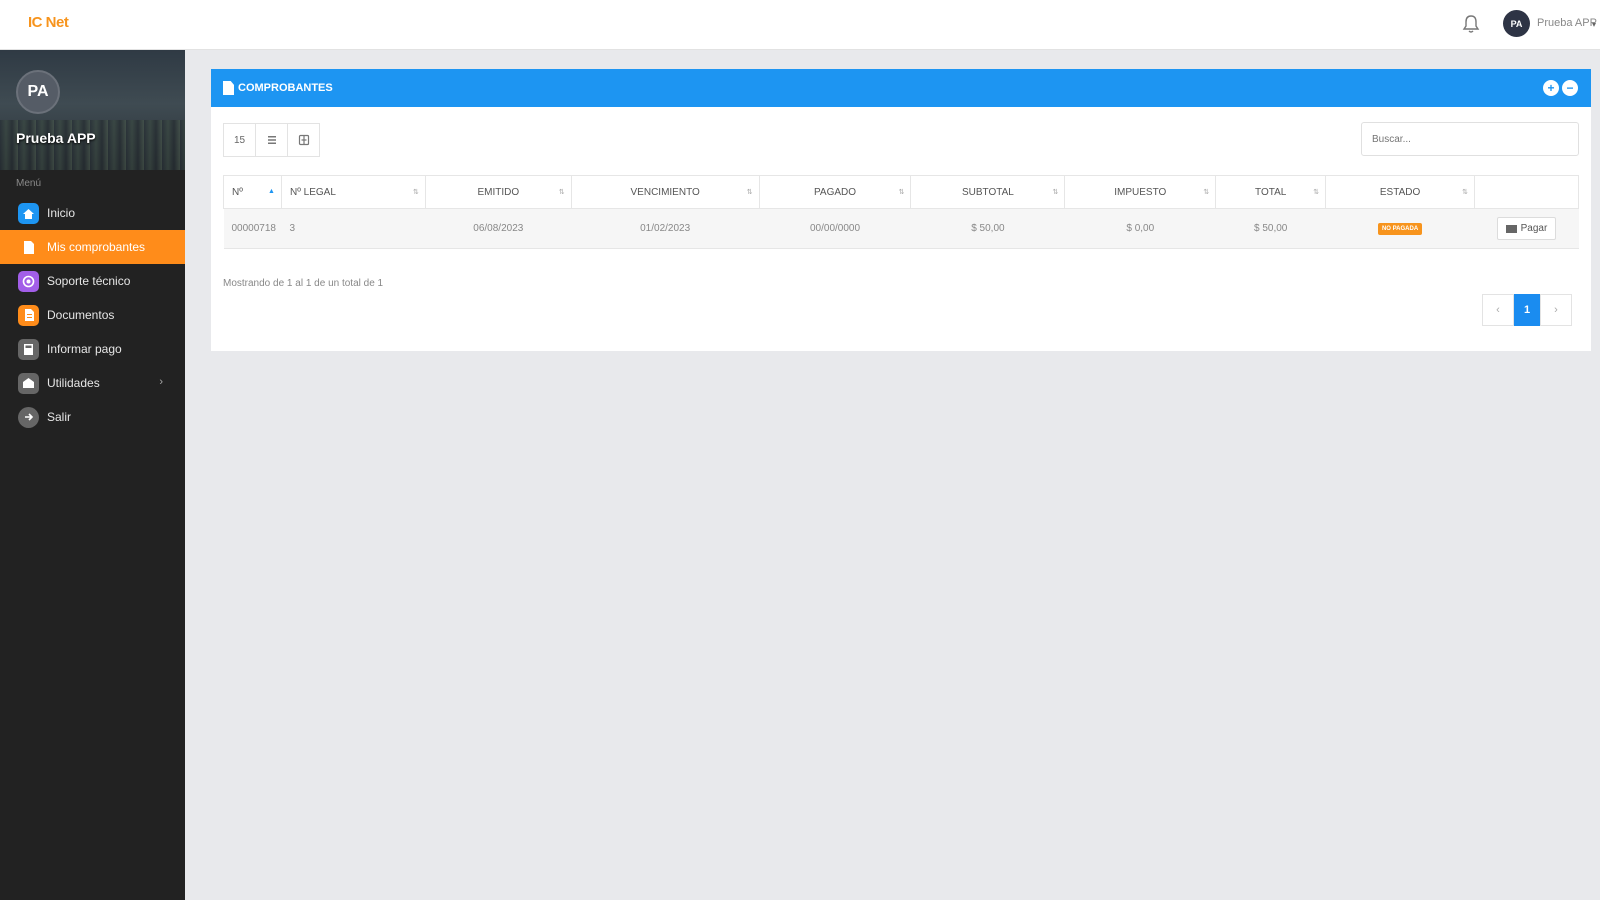  I want to click on sidebar-item-label: Salir, so click(59, 417).